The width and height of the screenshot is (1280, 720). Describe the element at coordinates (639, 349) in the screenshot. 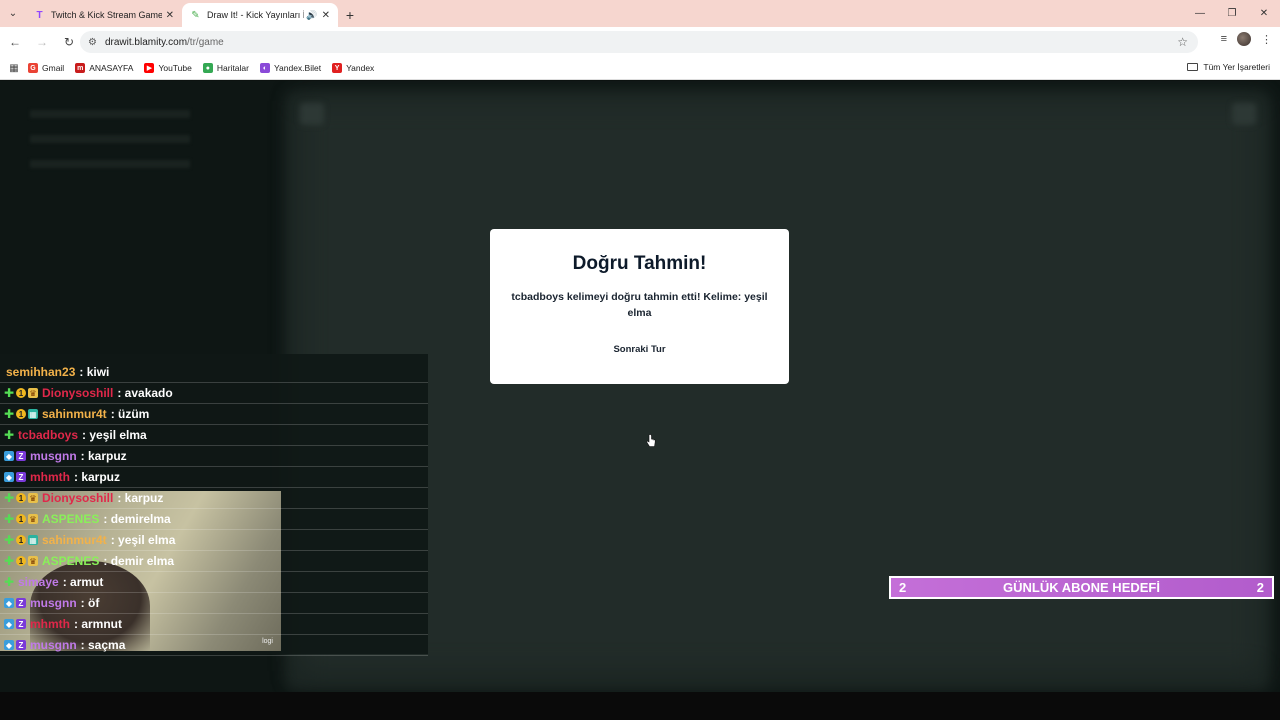

I see `next-round-button: Sonraki Tur` at that location.